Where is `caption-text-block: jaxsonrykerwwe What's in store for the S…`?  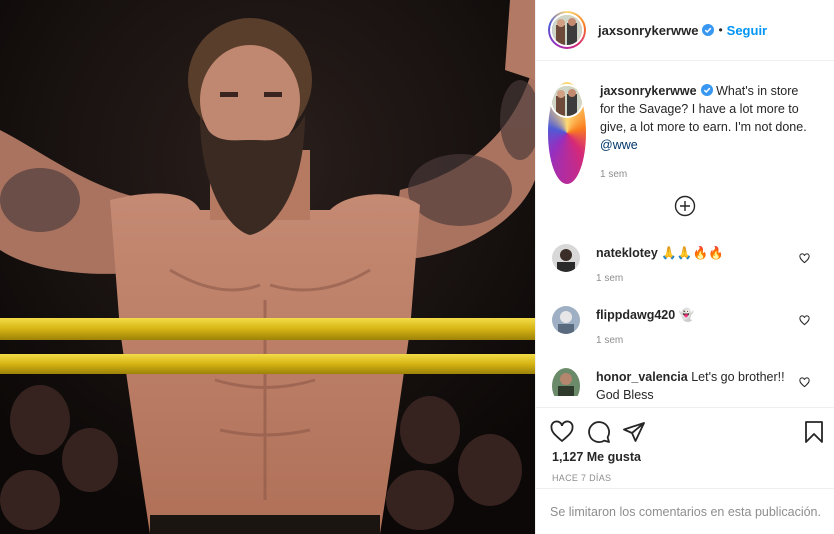
caption-text-block: jaxsonrykerwwe What's in store for the S… is located at coordinates (708, 133).